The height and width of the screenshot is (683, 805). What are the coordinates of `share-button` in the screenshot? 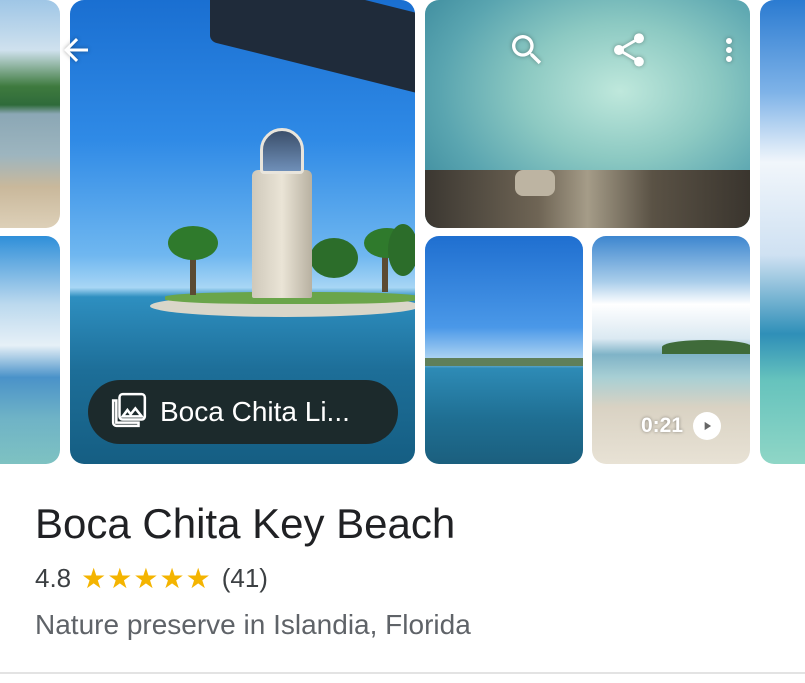 It's located at (629, 52).